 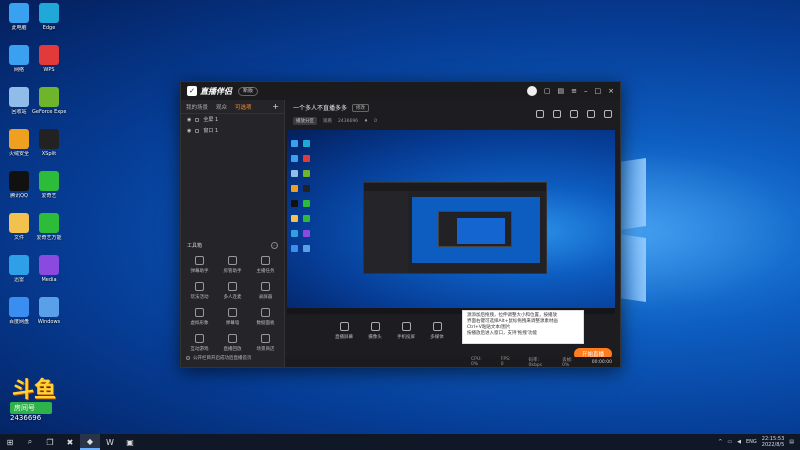 I want to click on bell-icon, so click(x=591, y=114).